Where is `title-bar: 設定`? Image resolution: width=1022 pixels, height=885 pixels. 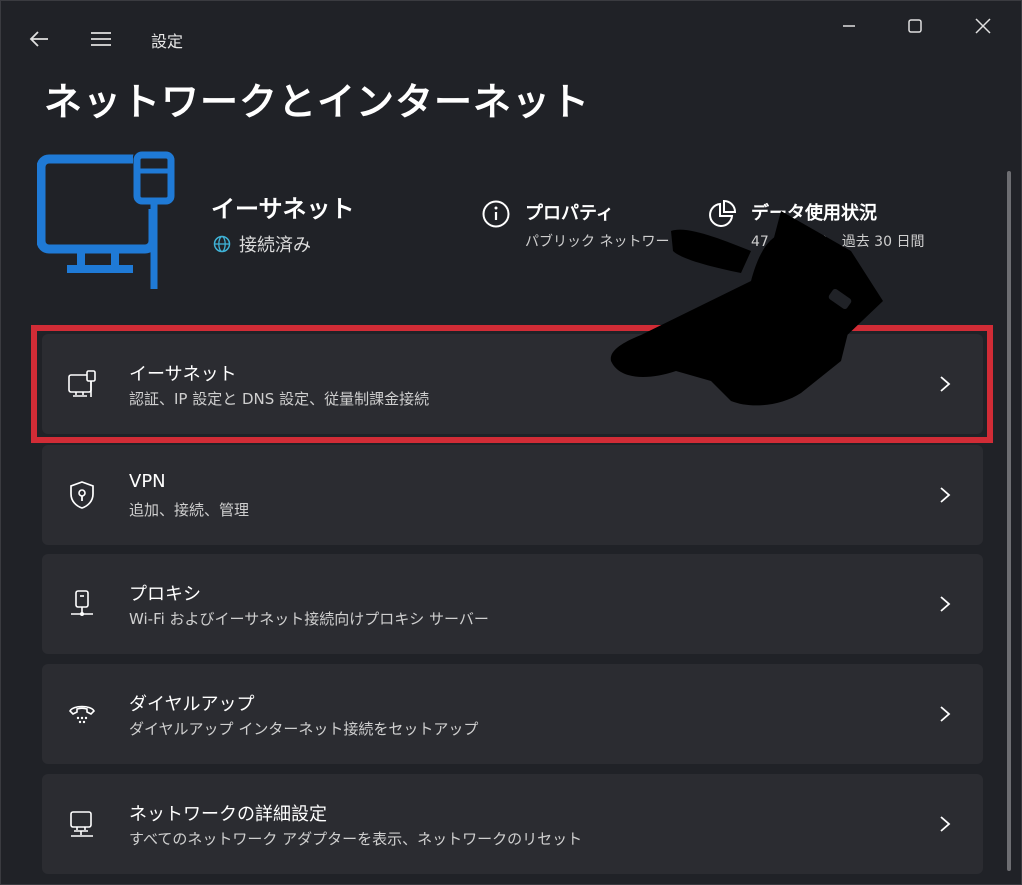 title-bar: 設定 is located at coordinates (511, 37).